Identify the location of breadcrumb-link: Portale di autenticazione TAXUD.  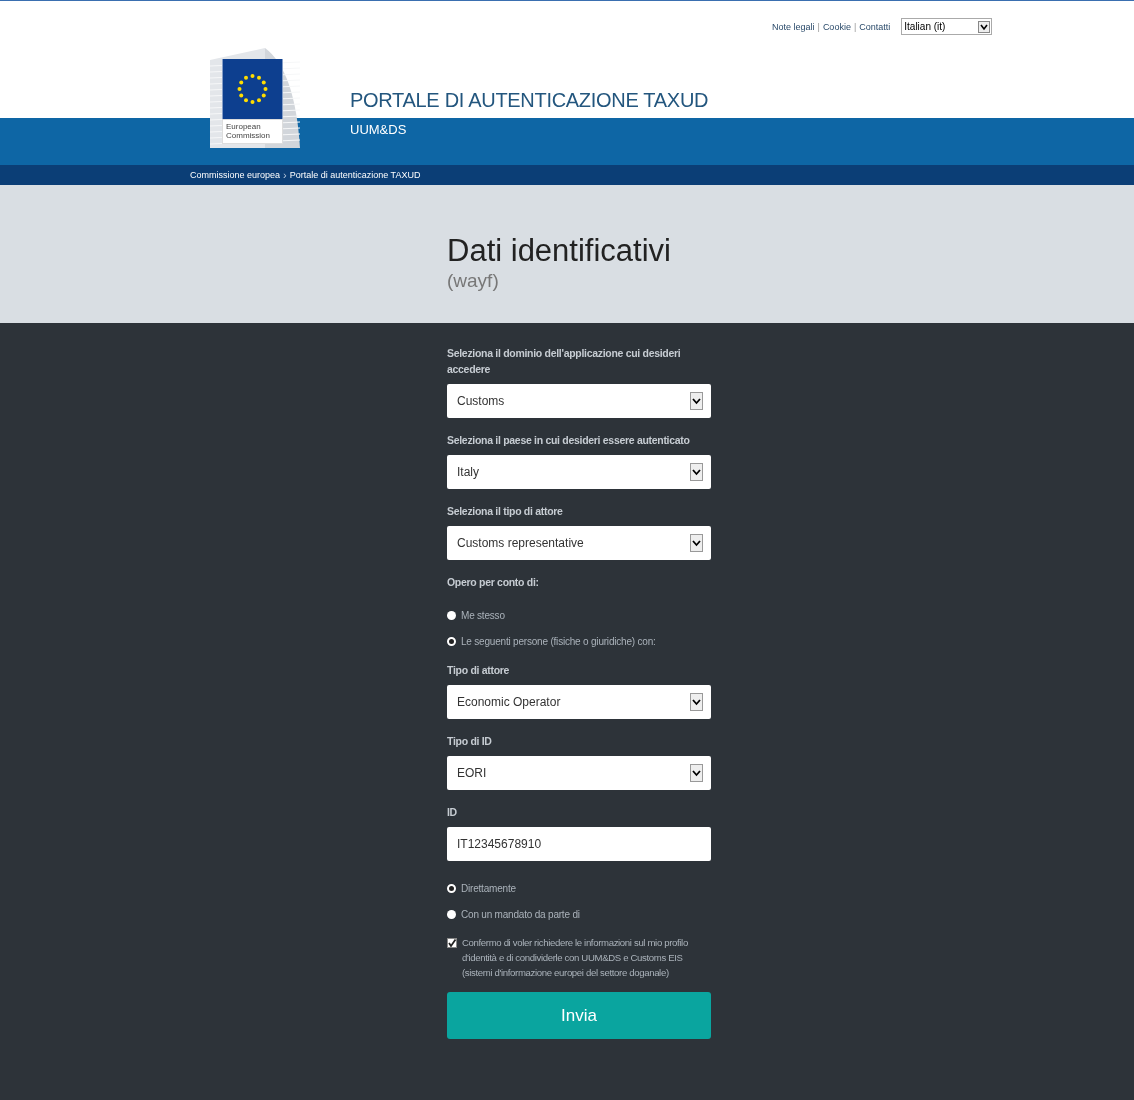
(355, 175).